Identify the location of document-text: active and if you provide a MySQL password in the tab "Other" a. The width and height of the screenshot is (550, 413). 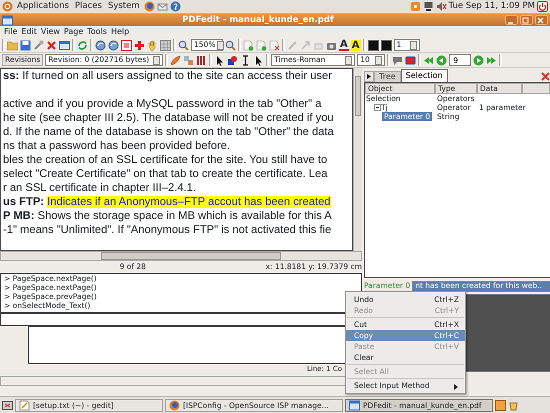
(162, 104).